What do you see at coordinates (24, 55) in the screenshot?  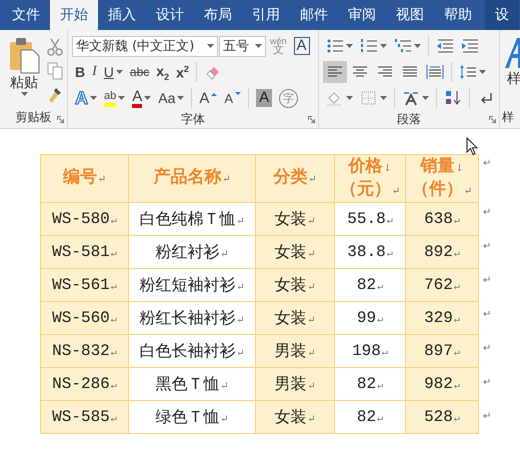 I see `clipboard-icon` at bounding box center [24, 55].